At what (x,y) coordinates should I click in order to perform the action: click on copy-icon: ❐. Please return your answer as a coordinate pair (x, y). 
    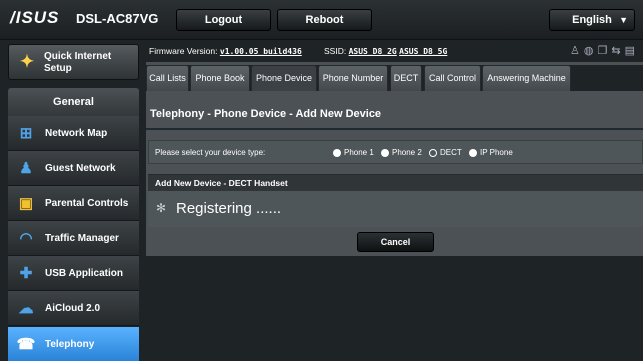
    Looking at the image, I should click on (605, 51).